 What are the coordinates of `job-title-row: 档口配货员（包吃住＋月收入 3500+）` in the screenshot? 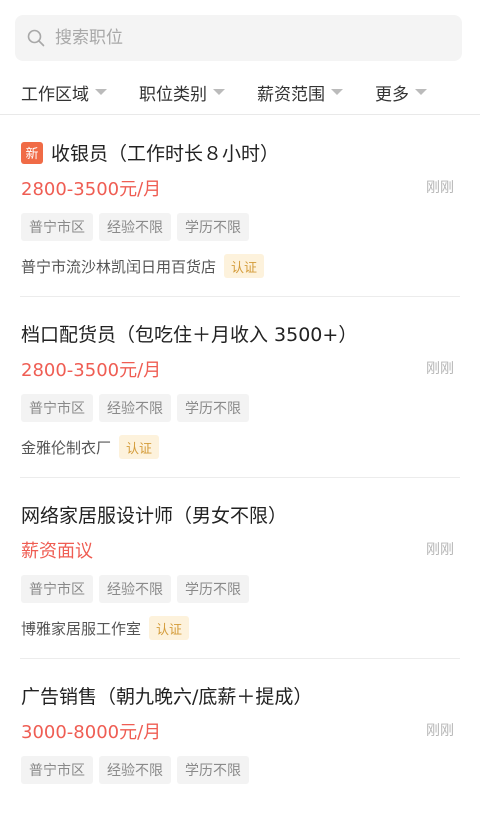 It's located at (189, 333).